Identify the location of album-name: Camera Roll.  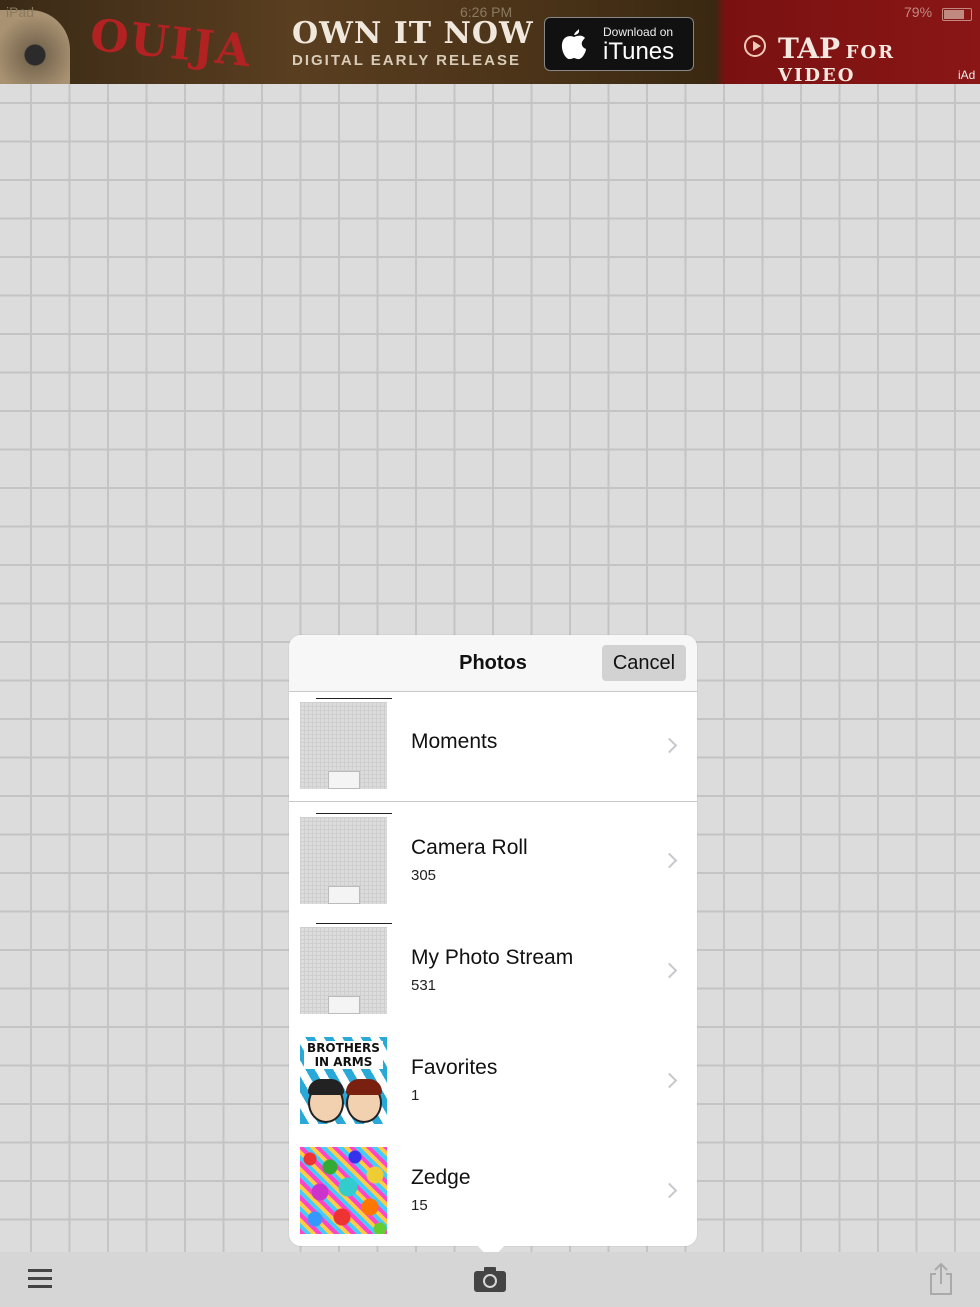
(469, 847).